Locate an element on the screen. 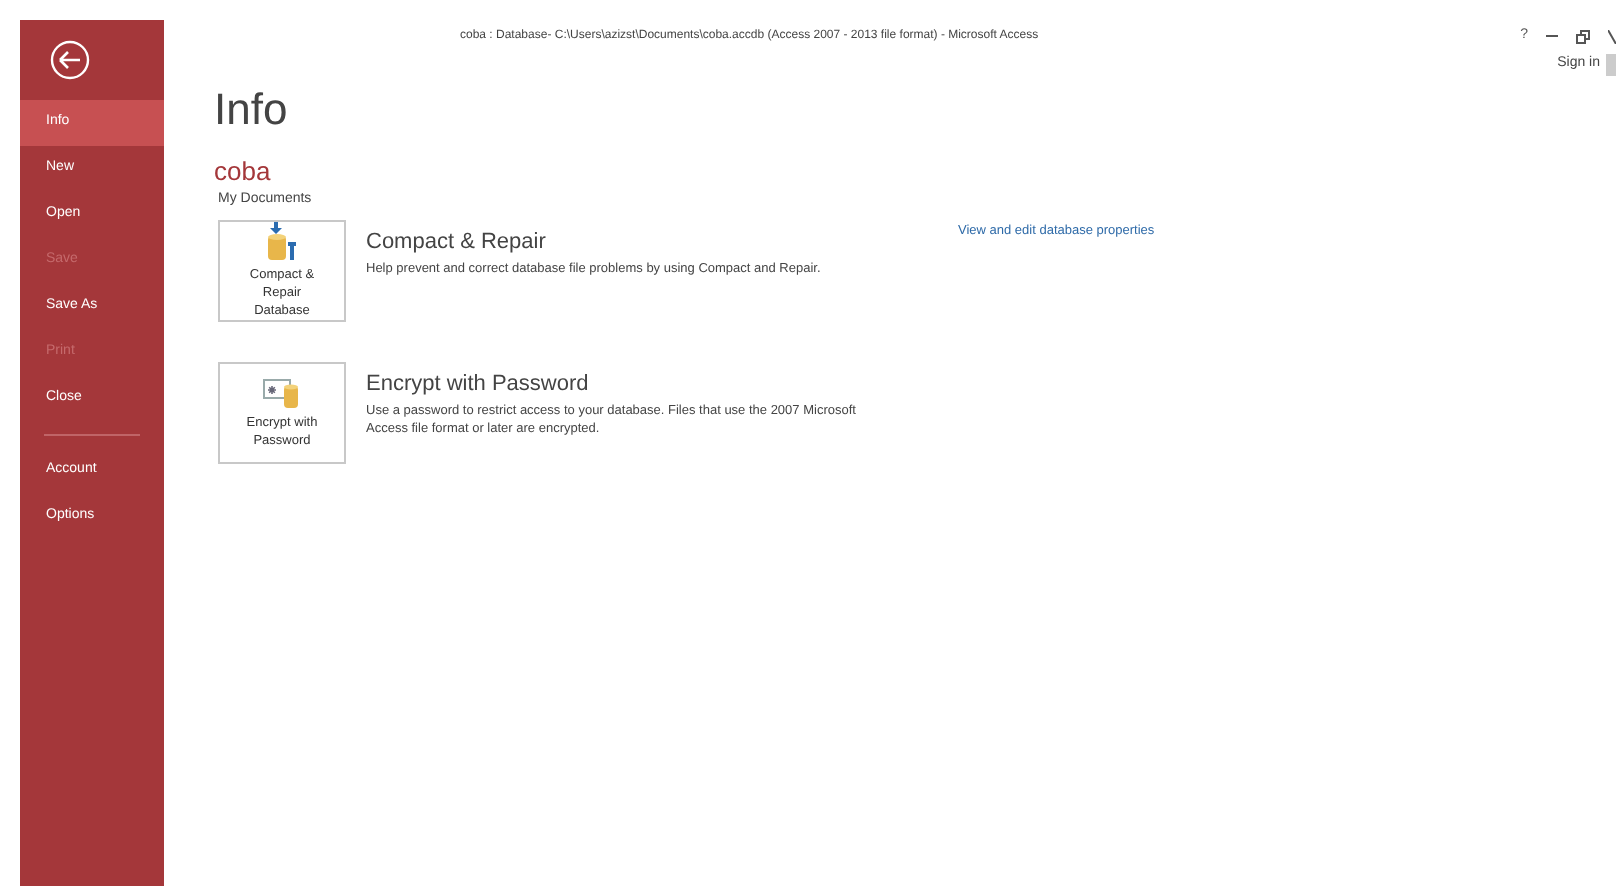 Image resolution: width=1616 pixels, height=886 pixels. page-title: Info is located at coordinates (252, 110).